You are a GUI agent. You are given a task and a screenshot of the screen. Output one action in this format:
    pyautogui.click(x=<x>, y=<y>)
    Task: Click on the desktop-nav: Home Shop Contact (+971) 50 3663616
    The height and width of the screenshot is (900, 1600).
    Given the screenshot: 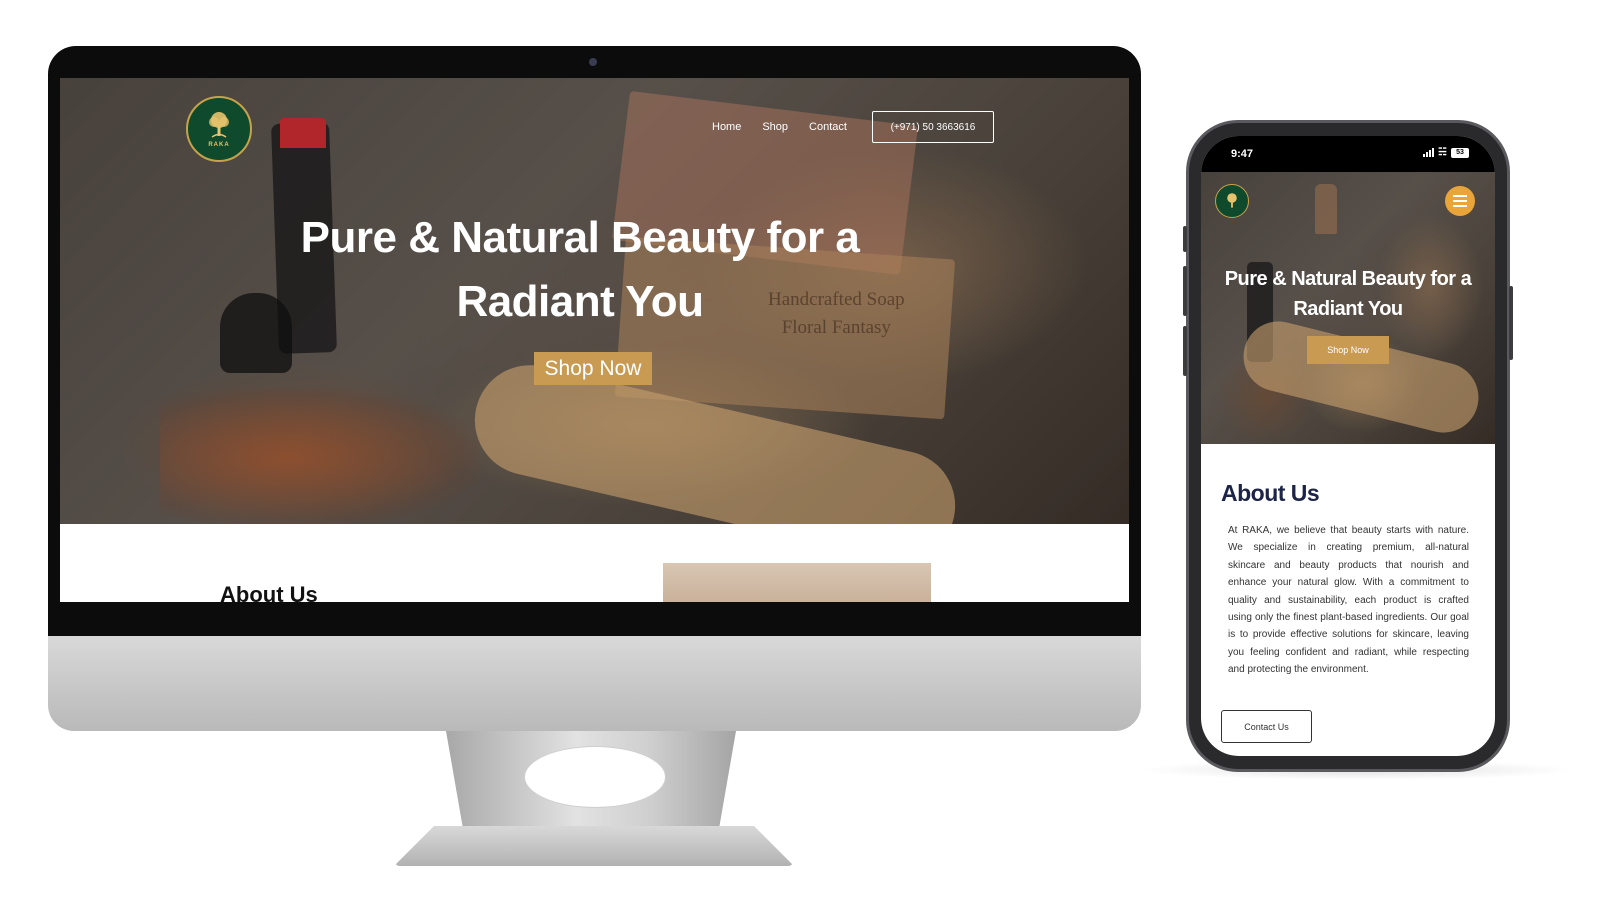 What is the action you would take?
    pyautogui.click(x=853, y=127)
    